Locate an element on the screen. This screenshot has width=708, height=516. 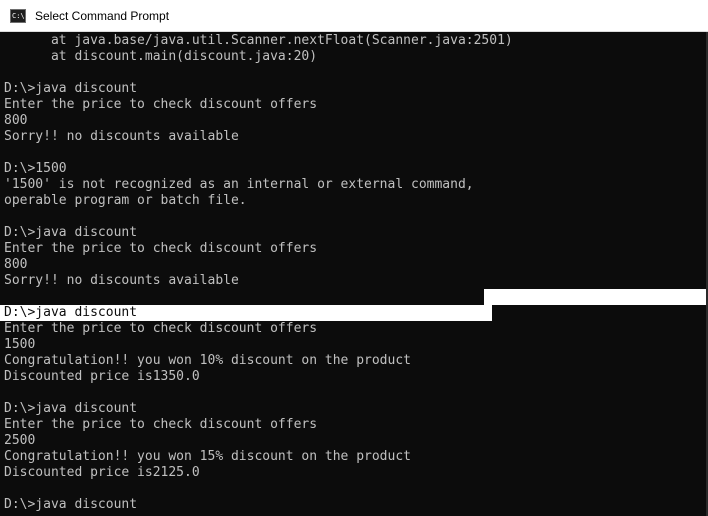
console-line: Discounted price is2125.0 is located at coordinates (102, 472).